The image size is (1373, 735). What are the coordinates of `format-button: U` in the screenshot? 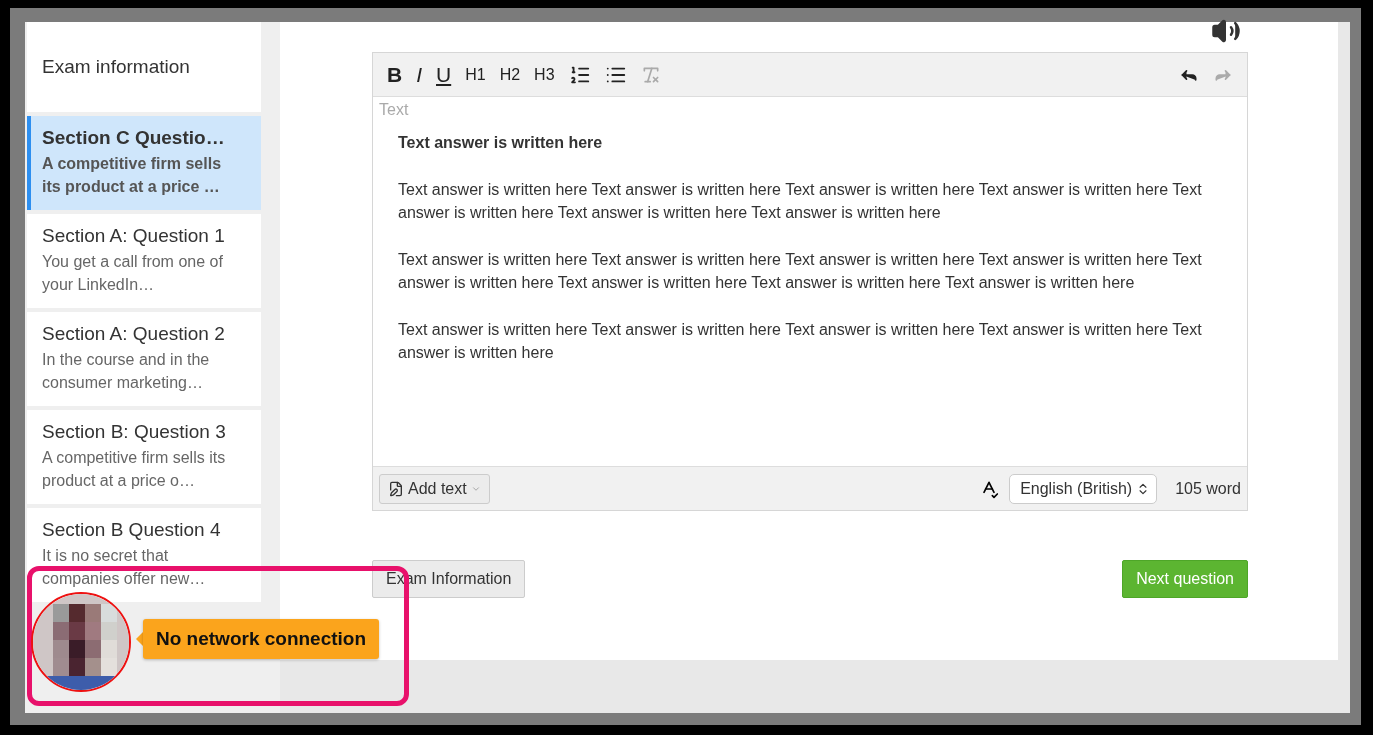 It's located at (444, 74).